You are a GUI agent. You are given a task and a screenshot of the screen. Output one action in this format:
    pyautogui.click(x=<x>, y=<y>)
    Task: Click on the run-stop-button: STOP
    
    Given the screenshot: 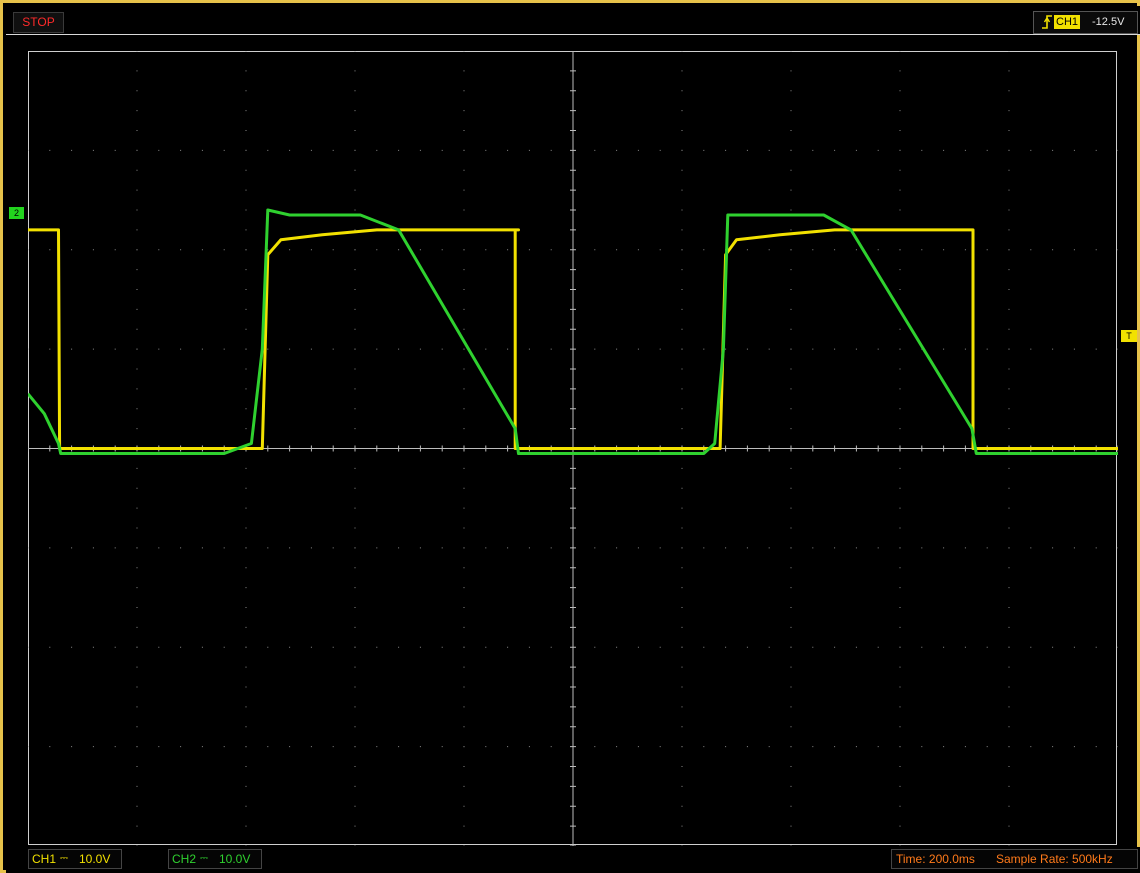 What is the action you would take?
    pyautogui.click(x=38, y=22)
    